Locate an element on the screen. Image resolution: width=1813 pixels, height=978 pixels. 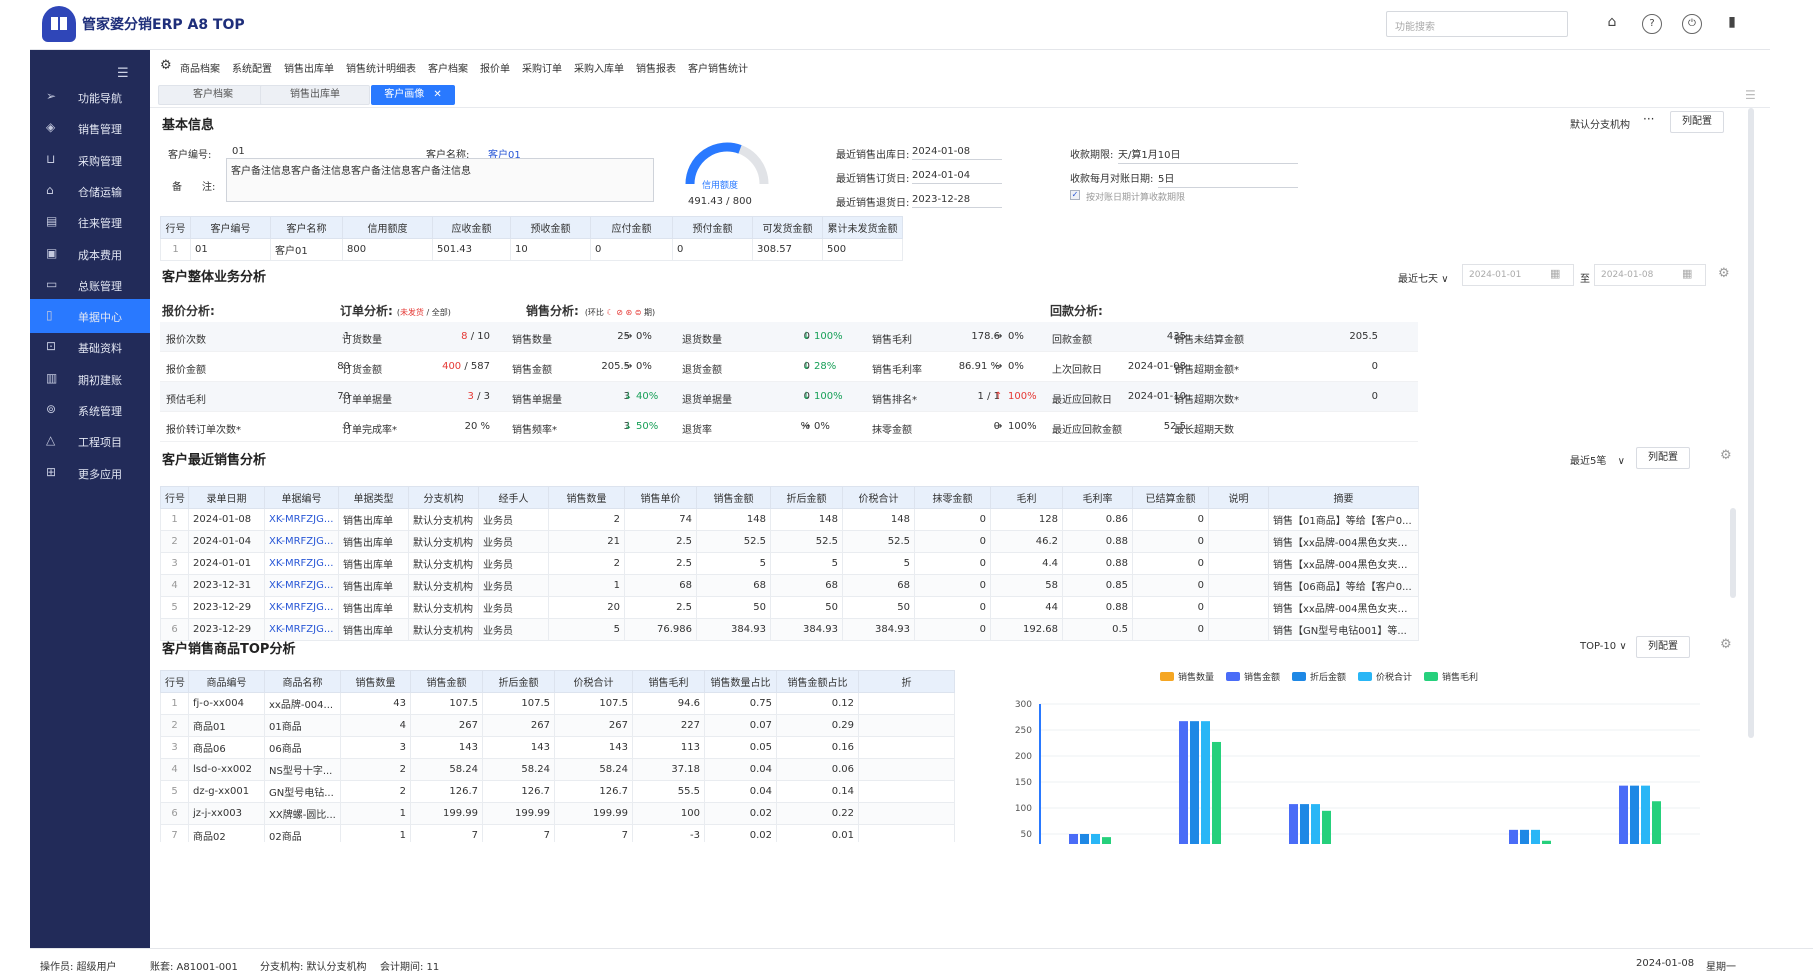
range-select: 最近七天 ∨ is located at coordinates (1423, 277).